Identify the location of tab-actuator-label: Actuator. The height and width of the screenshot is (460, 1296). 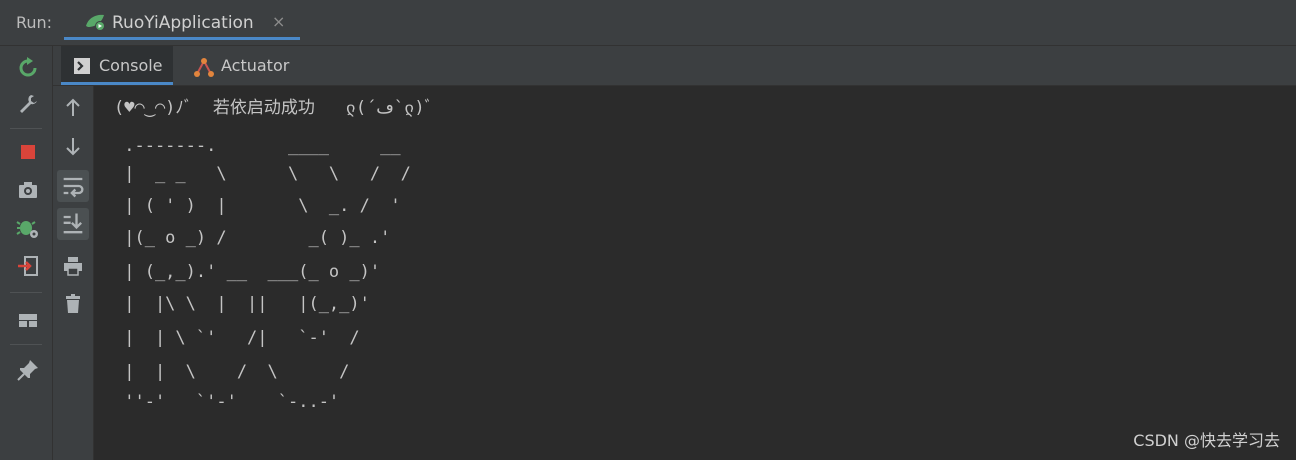
(255, 65).